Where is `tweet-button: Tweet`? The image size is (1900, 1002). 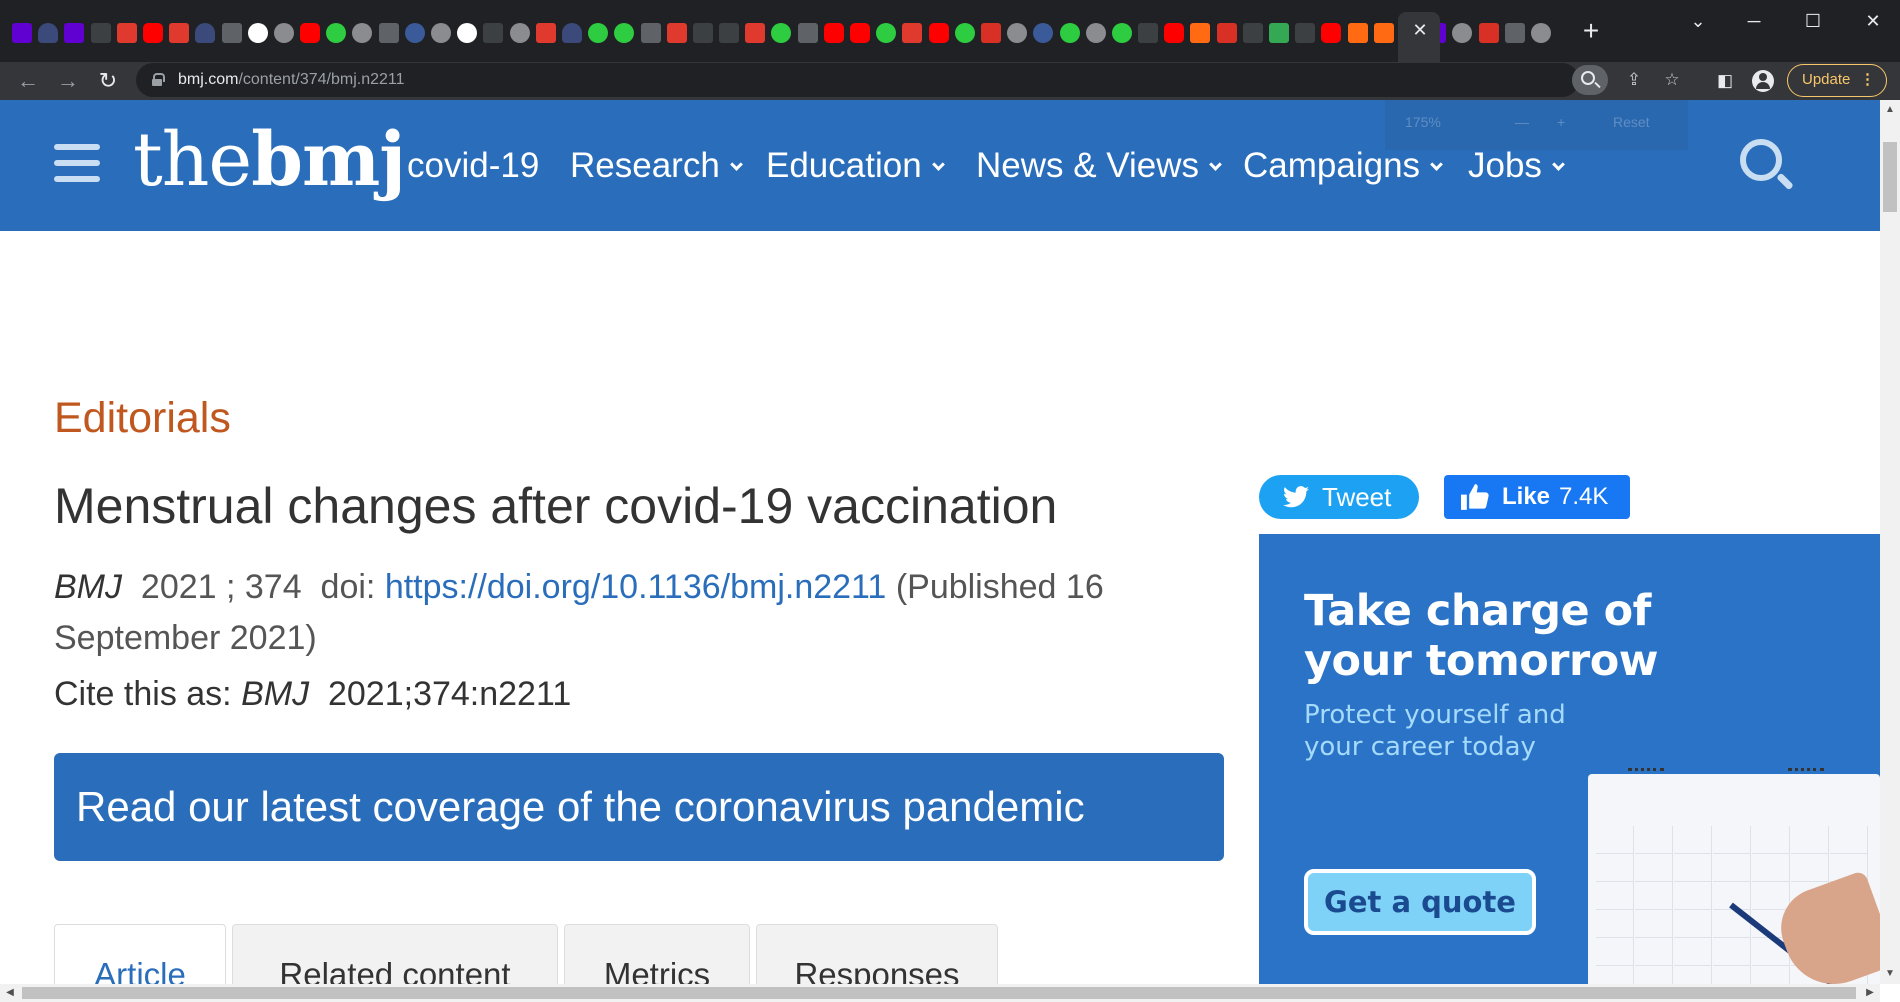 tweet-button: Tweet is located at coordinates (1339, 497).